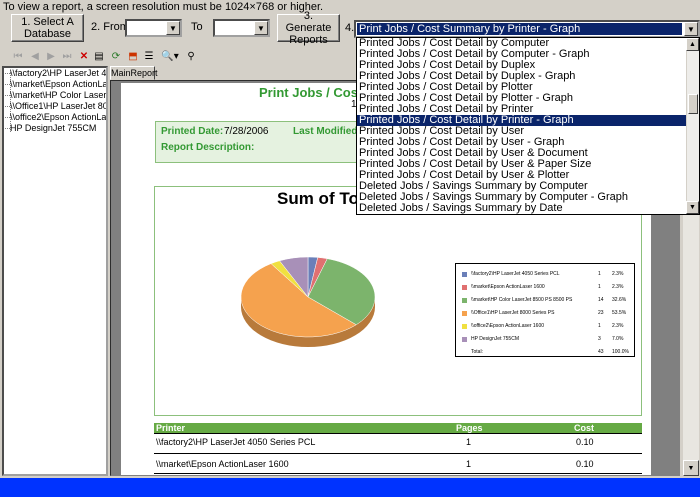 This screenshot has width=700, height=497. What do you see at coordinates (18, 57) in the screenshot?
I see `first-page-icon: ⏮` at bounding box center [18, 57].